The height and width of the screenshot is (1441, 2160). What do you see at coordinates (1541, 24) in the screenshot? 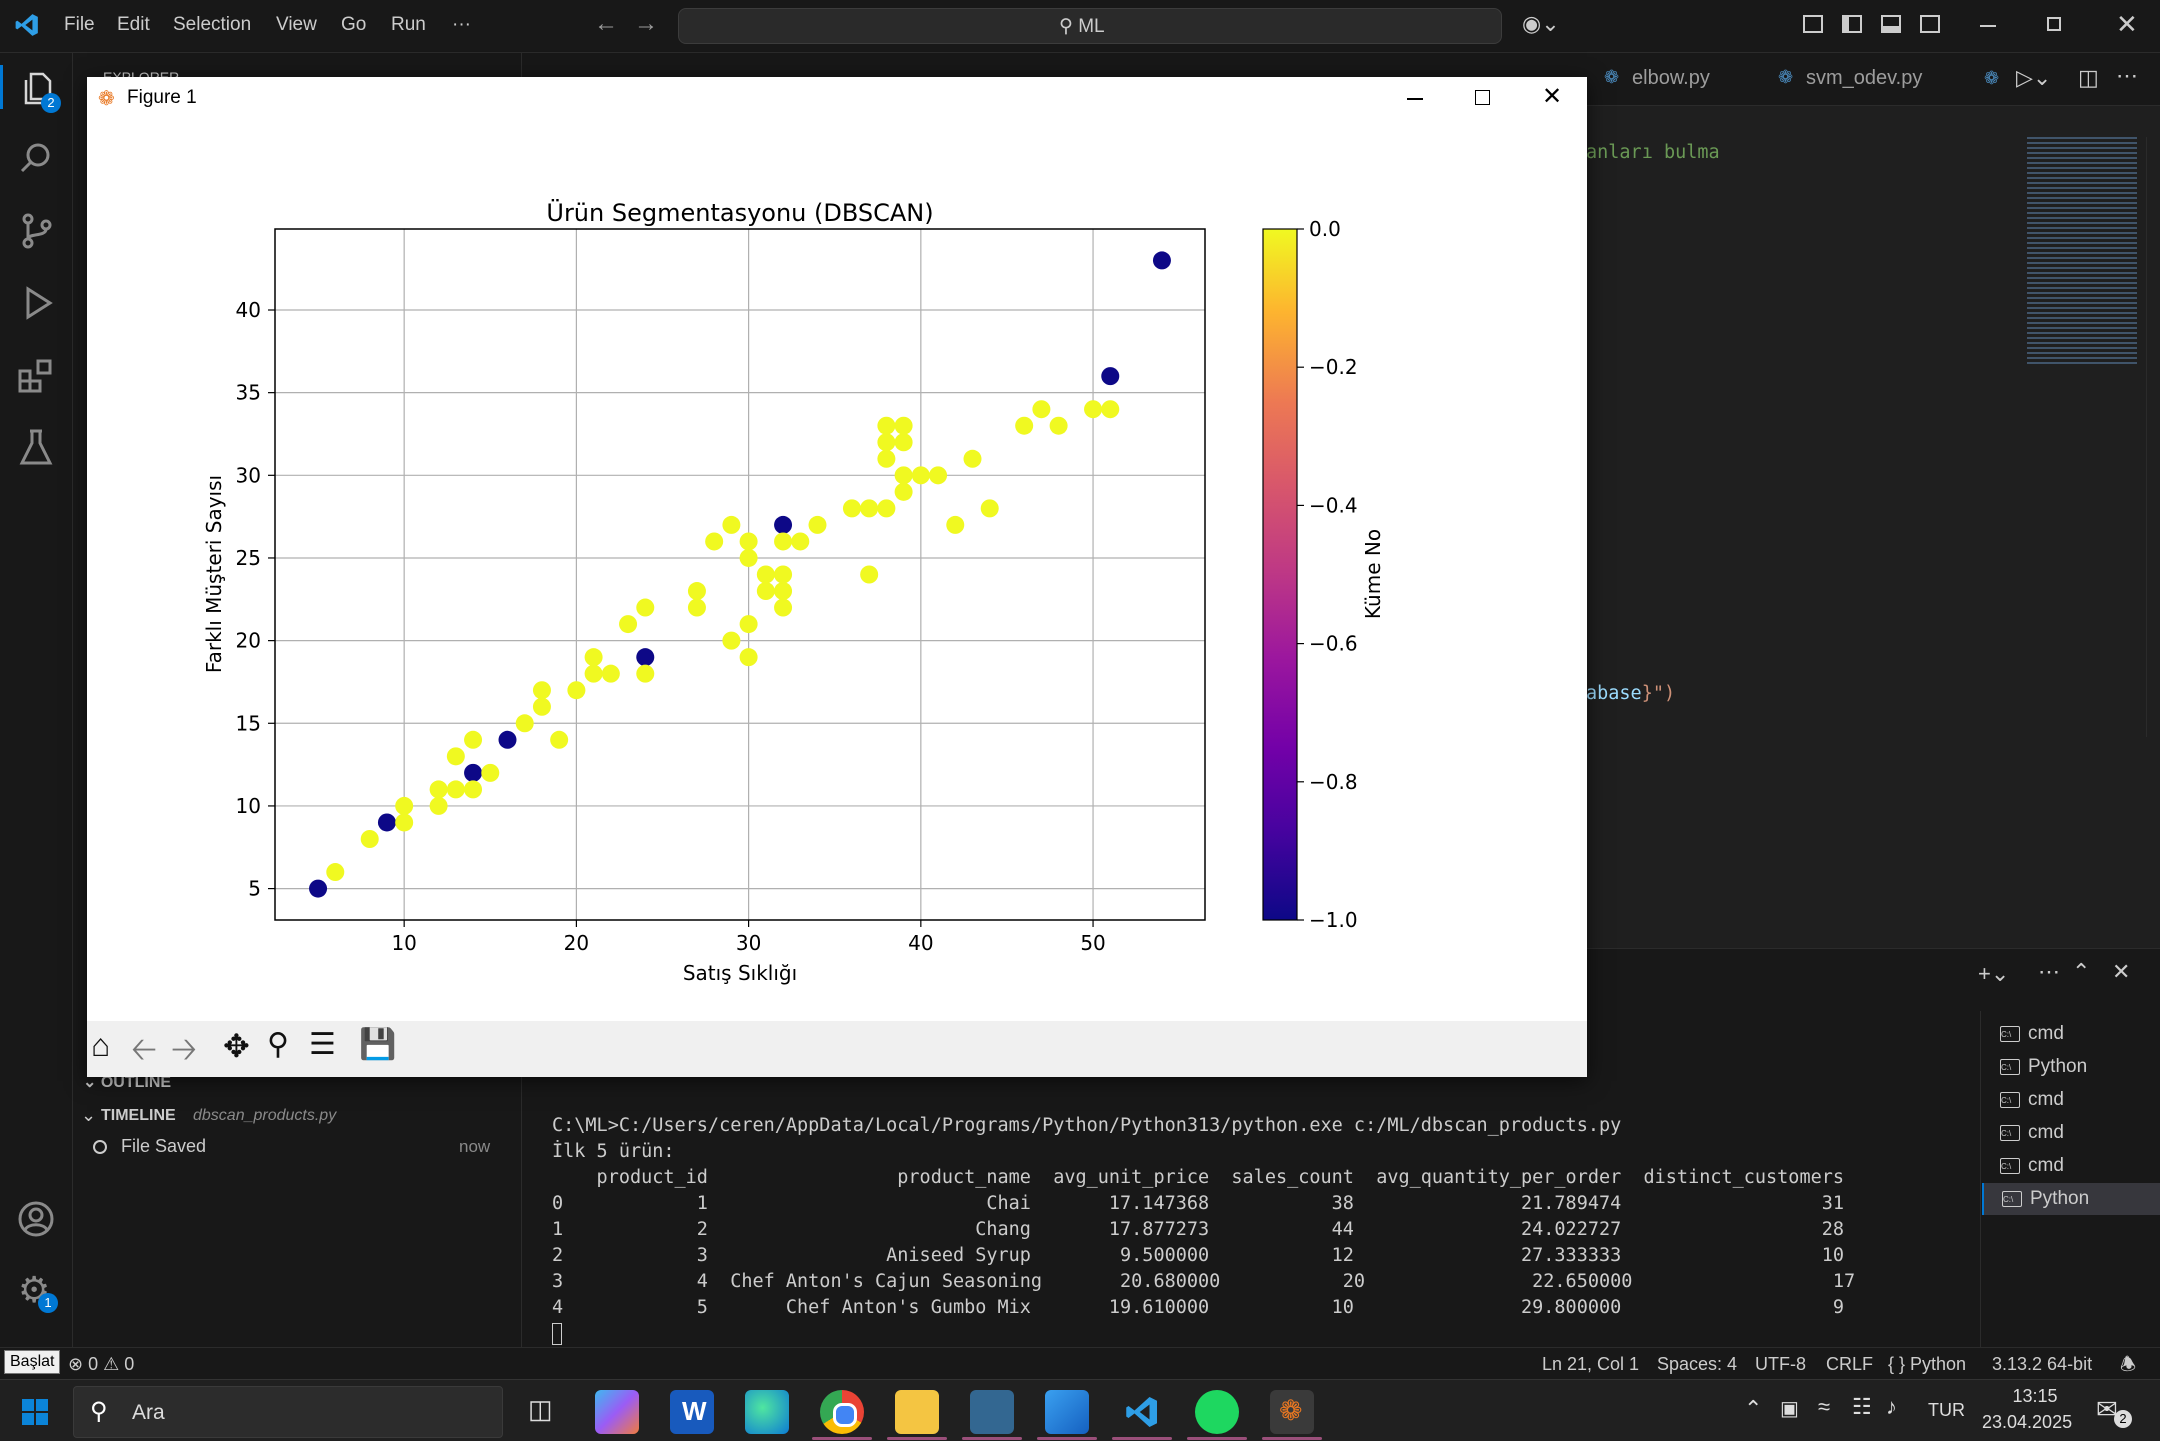
I see `copilot-icon: ◉⌄` at bounding box center [1541, 24].